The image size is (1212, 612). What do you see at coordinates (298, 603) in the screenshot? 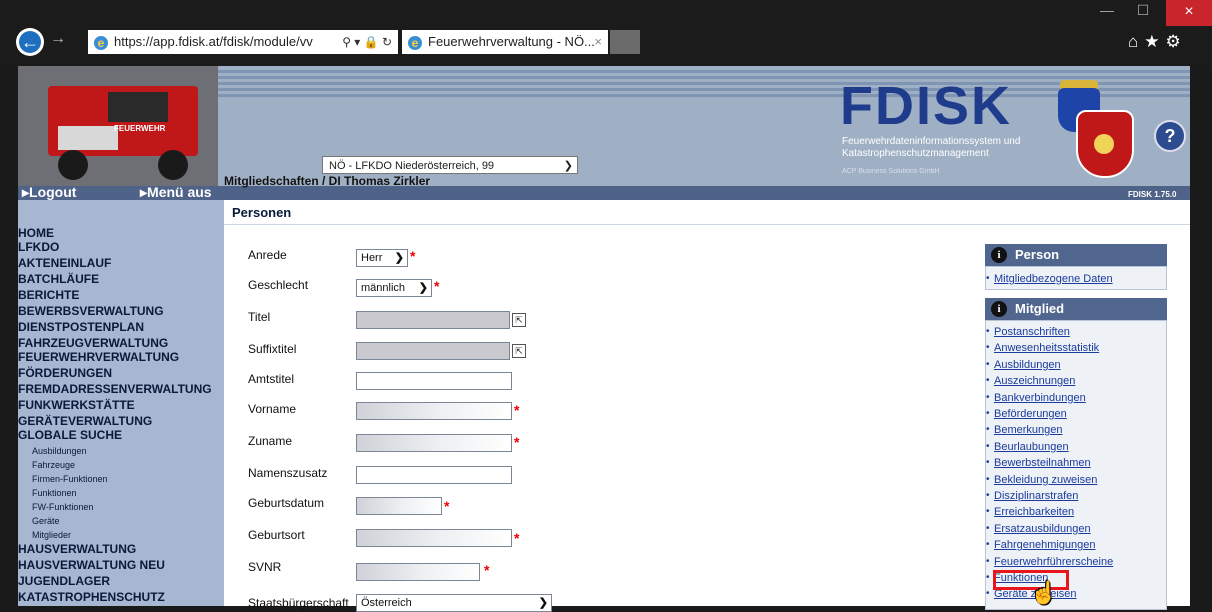
I see `label-staatsbuergerschaft: Staatsbürgerschaft` at bounding box center [298, 603].